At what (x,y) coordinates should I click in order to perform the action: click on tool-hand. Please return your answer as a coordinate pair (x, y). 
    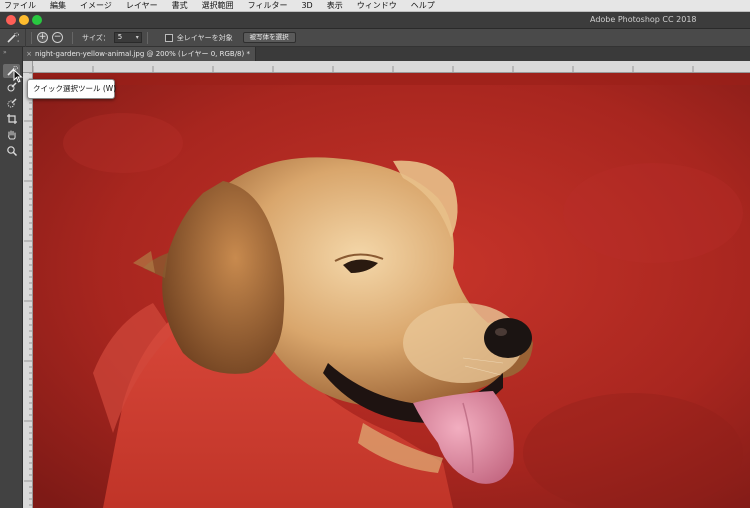
    Looking at the image, I should click on (11, 135).